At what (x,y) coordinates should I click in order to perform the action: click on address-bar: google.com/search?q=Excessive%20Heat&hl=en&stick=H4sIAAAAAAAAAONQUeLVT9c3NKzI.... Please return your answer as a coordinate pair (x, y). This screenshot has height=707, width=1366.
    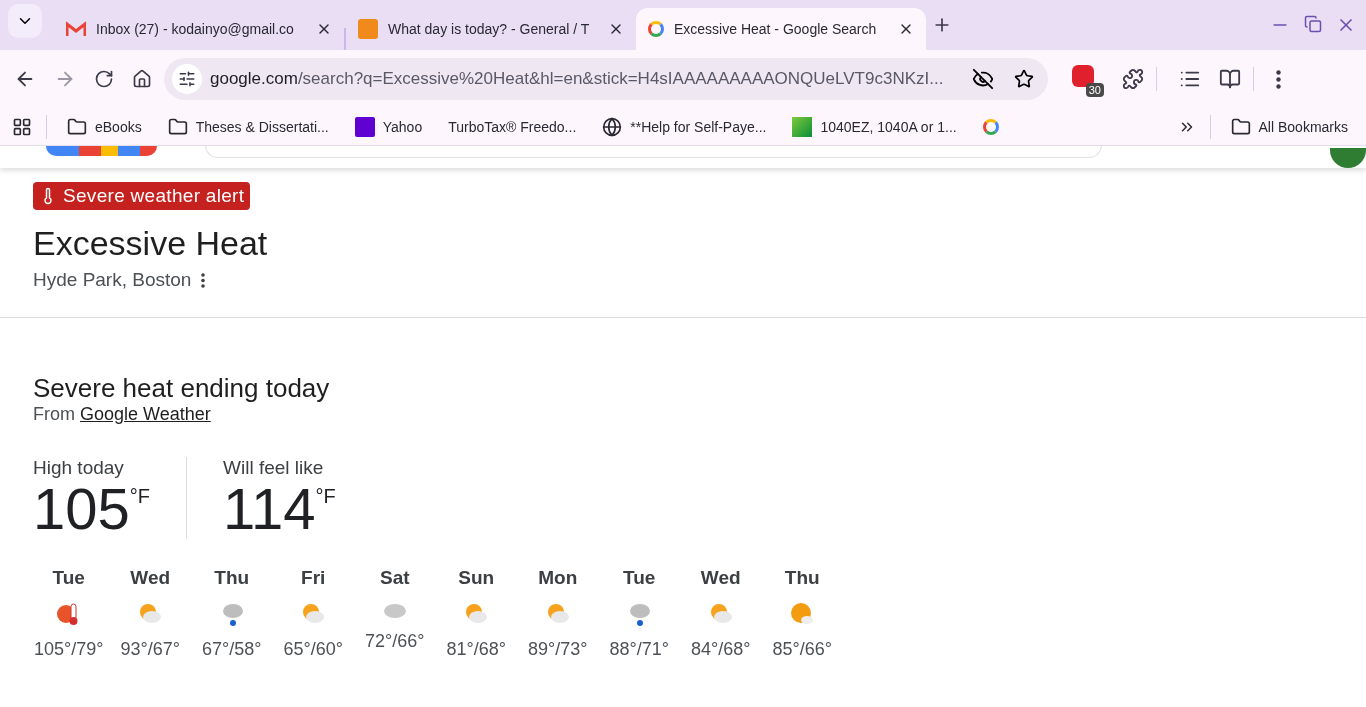
    Looking at the image, I should click on (606, 79).